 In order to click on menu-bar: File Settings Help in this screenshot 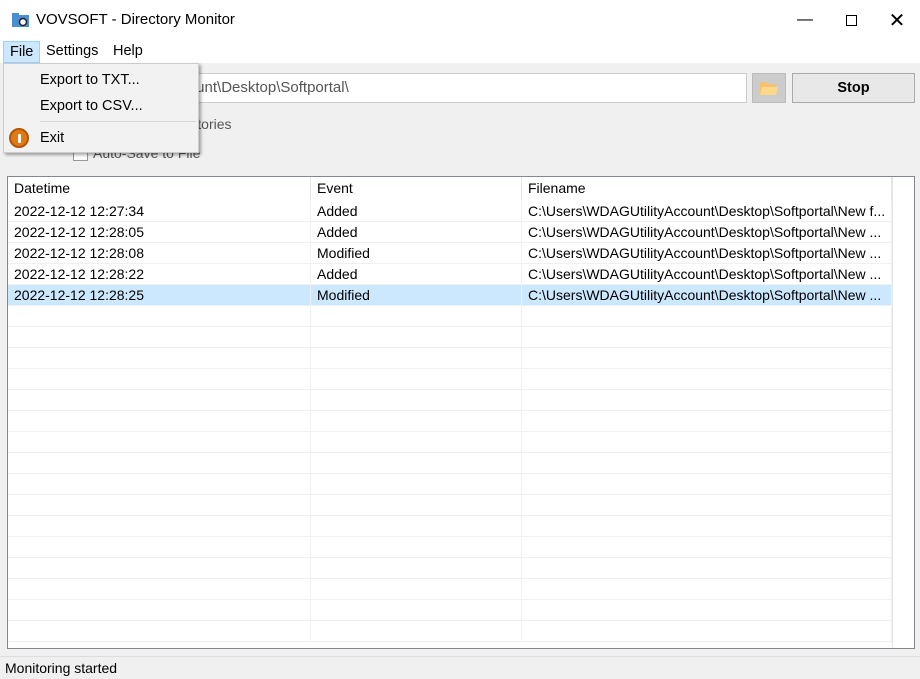, I will do `click(460, 51)`.